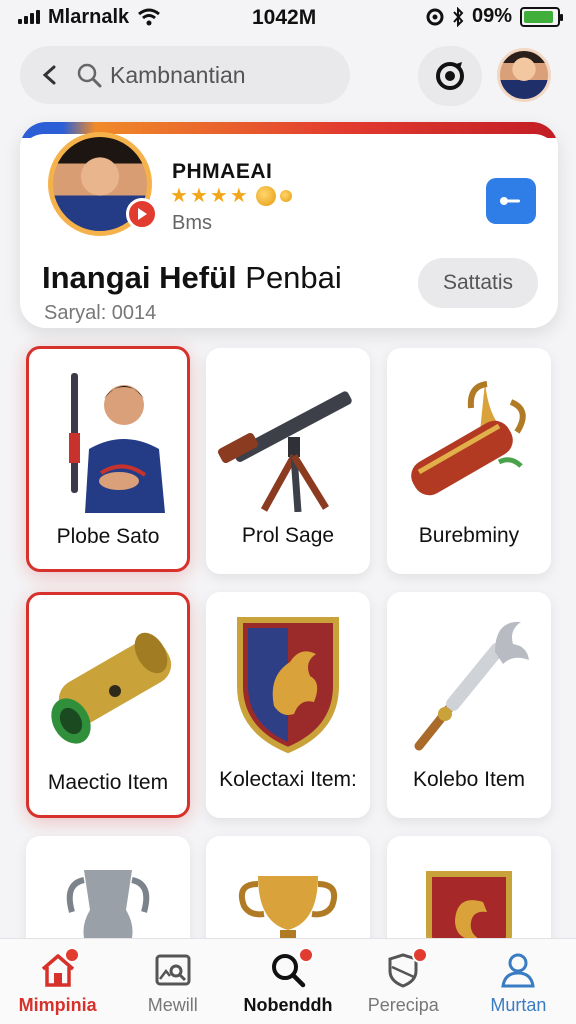 This screenshot has height=1024, width=576. I want to click on user-icon, so click(518, 970).